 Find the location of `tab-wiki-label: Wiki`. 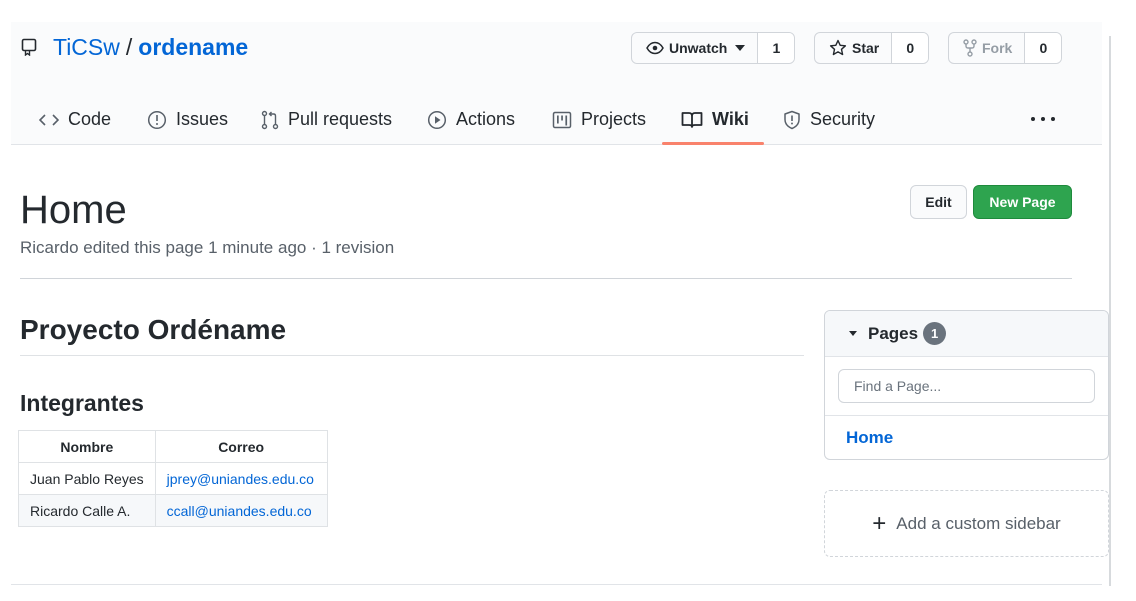

tab-wiki-label: Wiki is located at coordinates (730, 119).